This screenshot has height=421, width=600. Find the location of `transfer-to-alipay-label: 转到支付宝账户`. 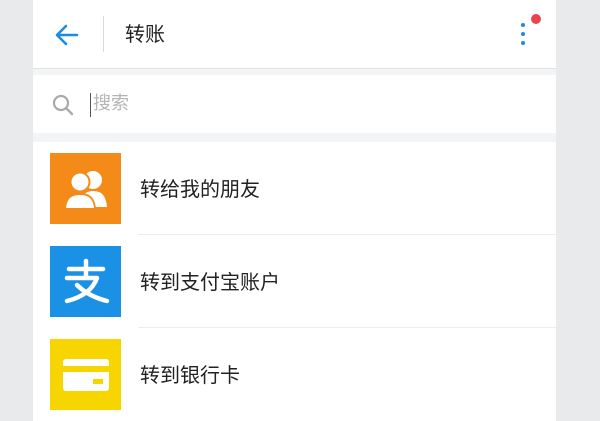

transfer-to-alipay-label: 转到支付宝账户 is located at coordinates (210, 282).